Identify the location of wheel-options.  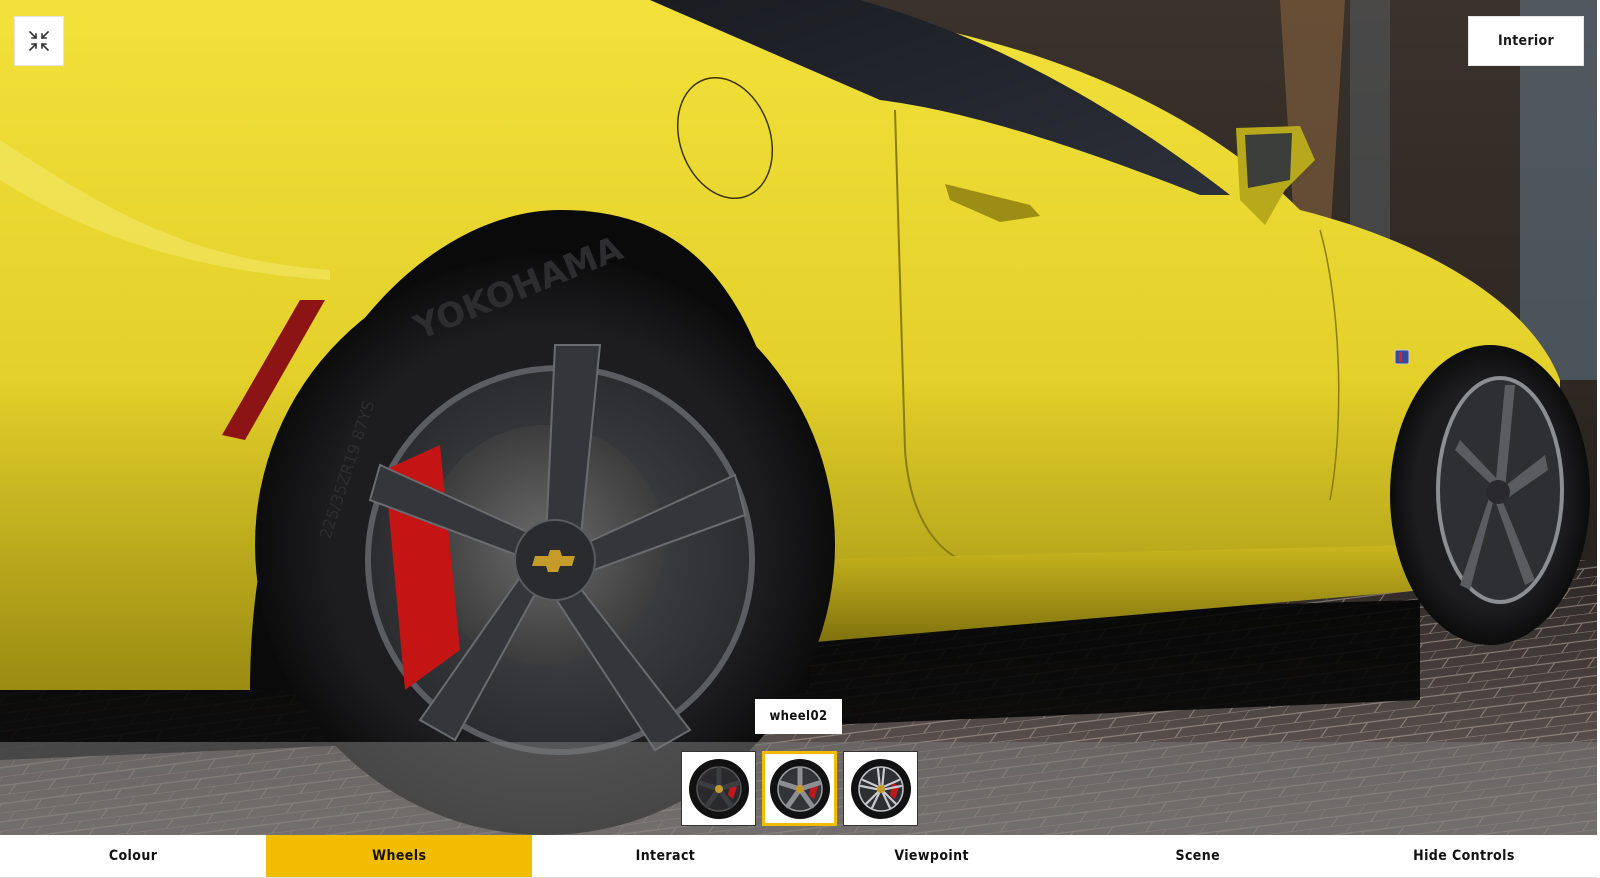
(799, 788).